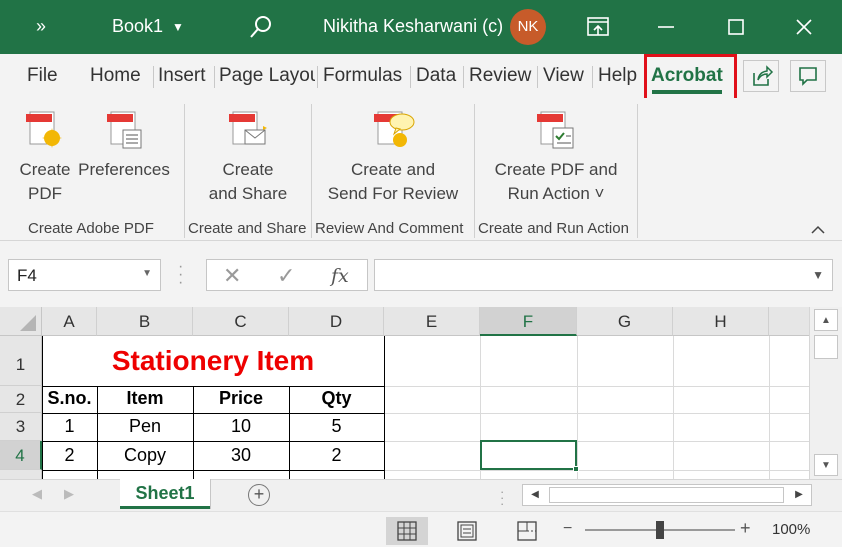 This screenshot has height=547, width=842. Describe the element at coordinates (165, 494) in the screenshot. I see `sheet-tab-sheet1: Sheet1` at that location.